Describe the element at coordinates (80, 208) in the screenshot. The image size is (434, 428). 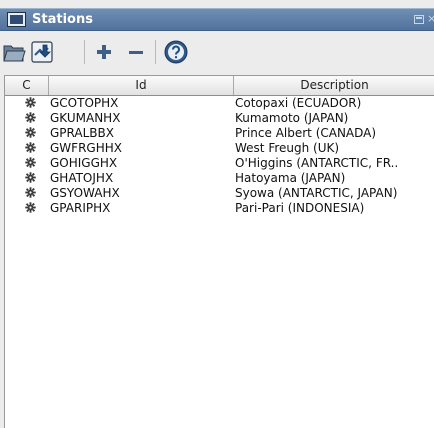
I see `station-id: GPARIPHX` at that location.